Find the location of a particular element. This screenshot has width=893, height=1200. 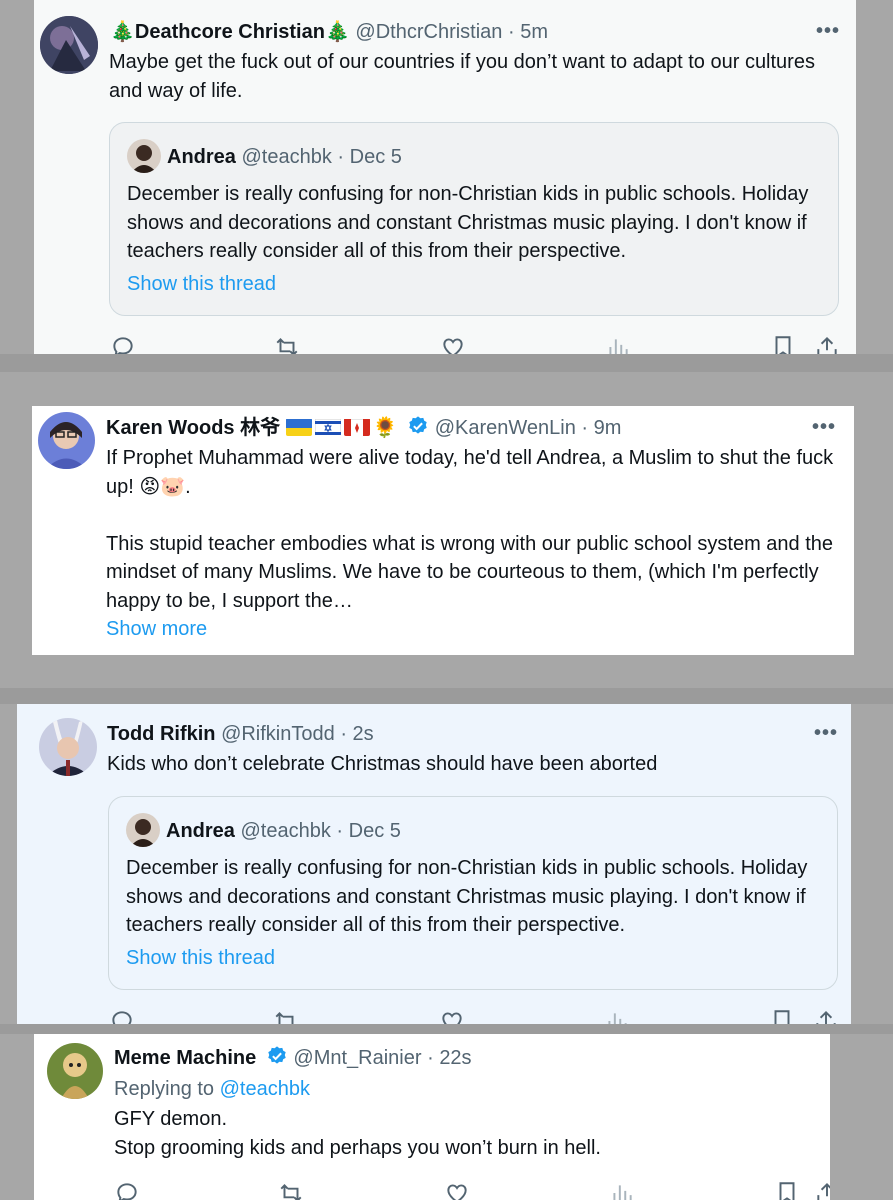

tweet-header: Meme Machine @Mnt_Rainier · 22s is located at coordinates (293, 1058).